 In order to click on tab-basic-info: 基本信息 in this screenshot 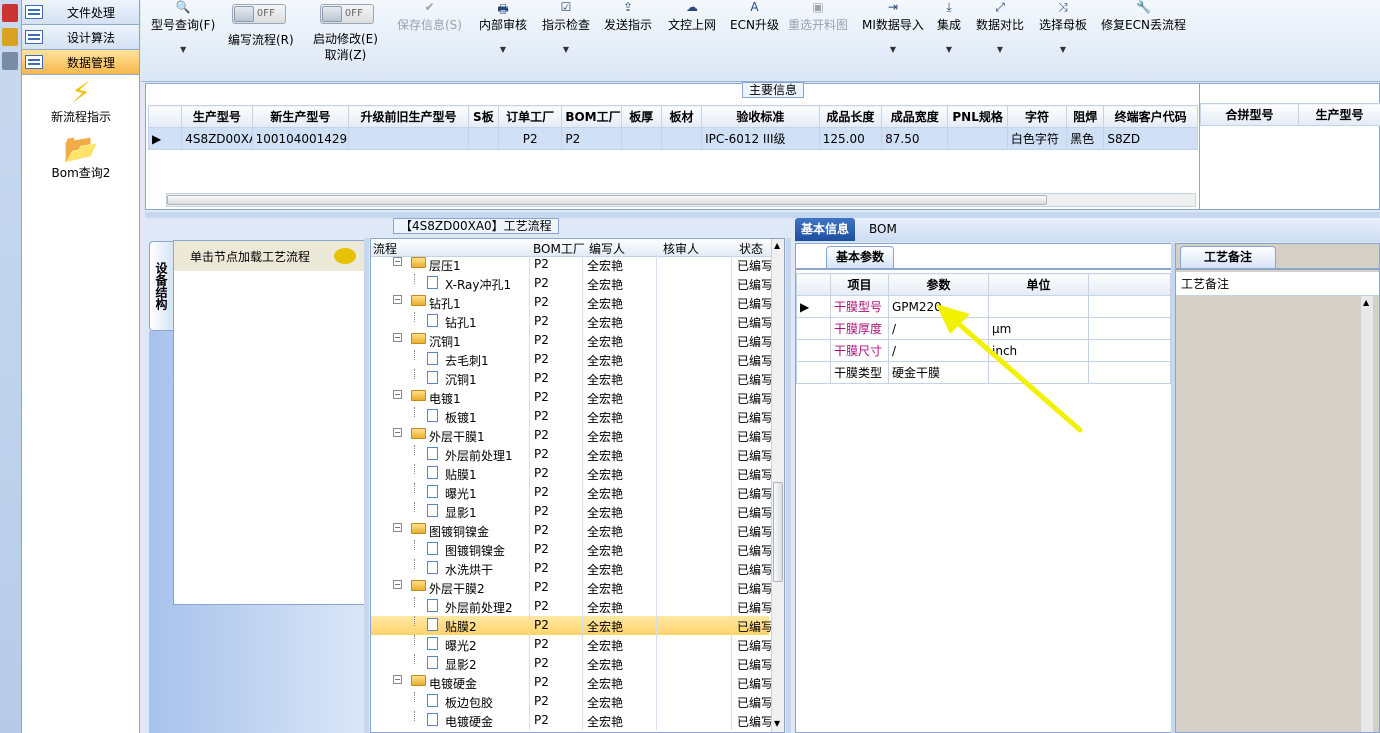, I will do `click(825, 229)`.